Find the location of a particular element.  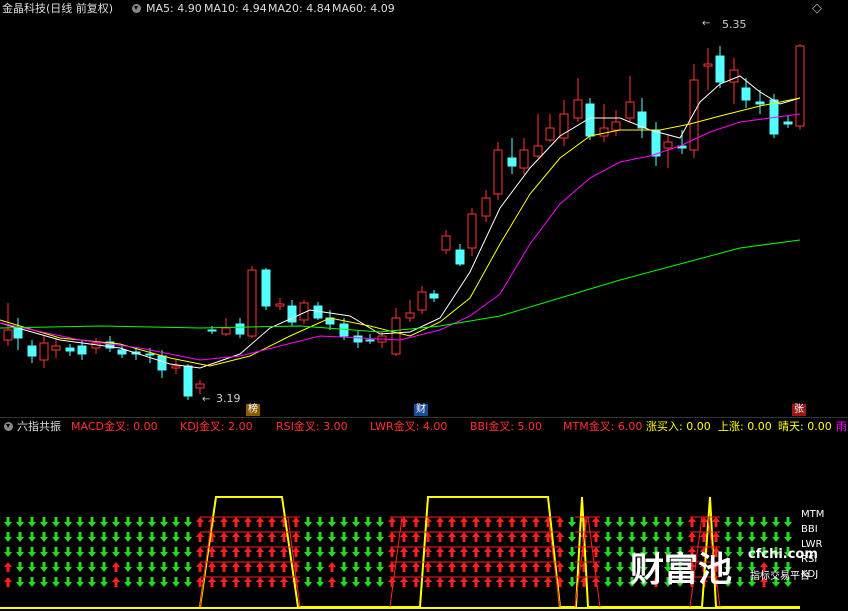

rsi-cross-label: RSI金叉: 3.00 is located at coordinates (312, 426).